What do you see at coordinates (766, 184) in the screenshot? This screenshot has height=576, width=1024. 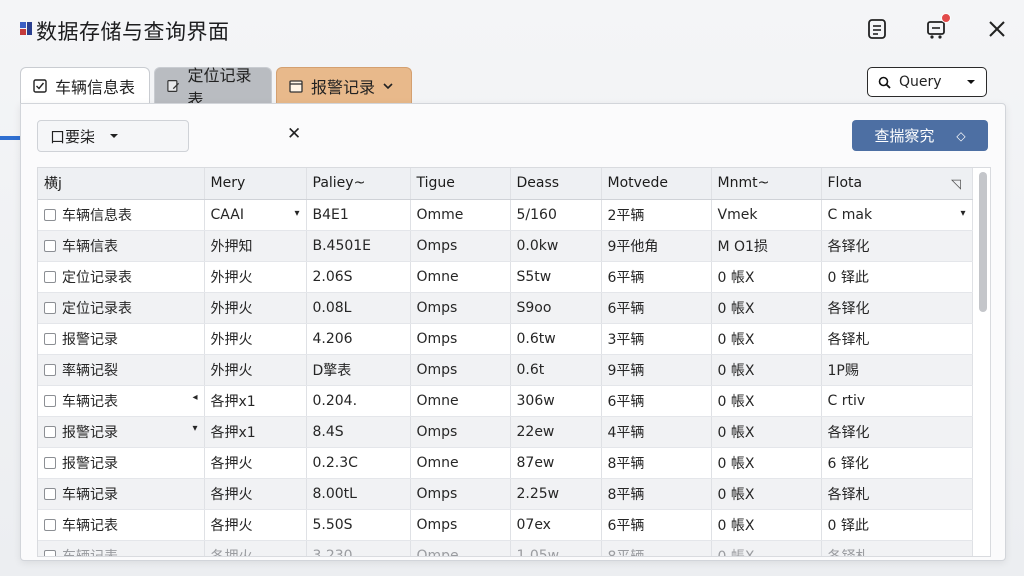 I see `column-header: Mnmt~` at bounding box center [766, 184].